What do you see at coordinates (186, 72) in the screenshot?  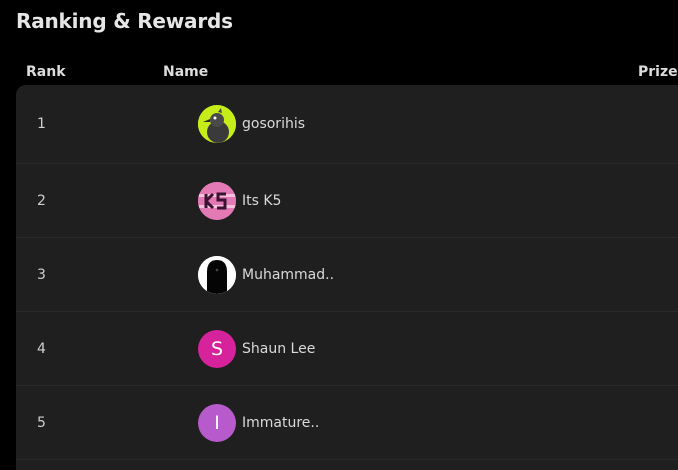 I see `column-header-name: Name` at bounding box center [186, 72].